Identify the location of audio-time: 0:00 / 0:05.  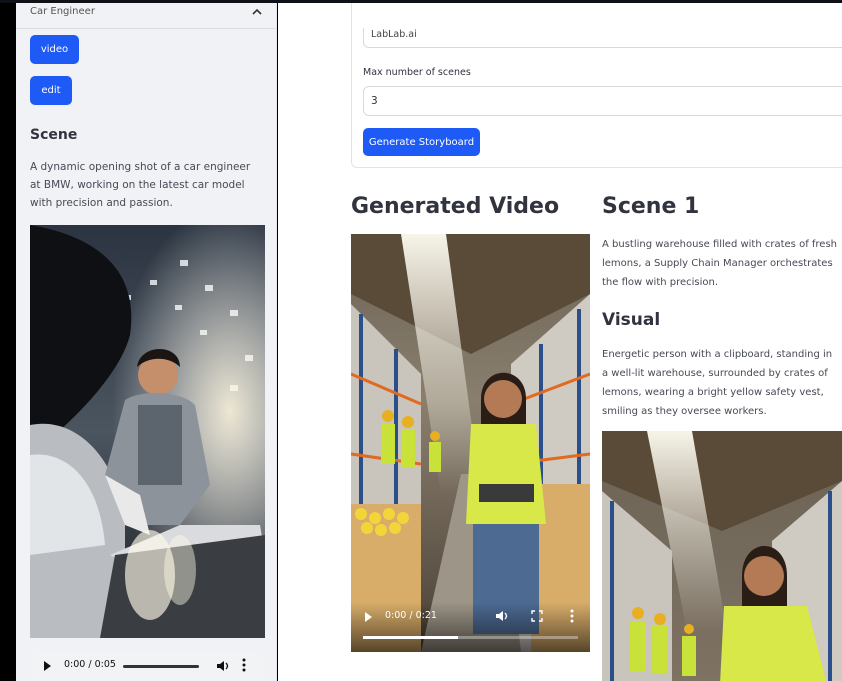
(90, 664).